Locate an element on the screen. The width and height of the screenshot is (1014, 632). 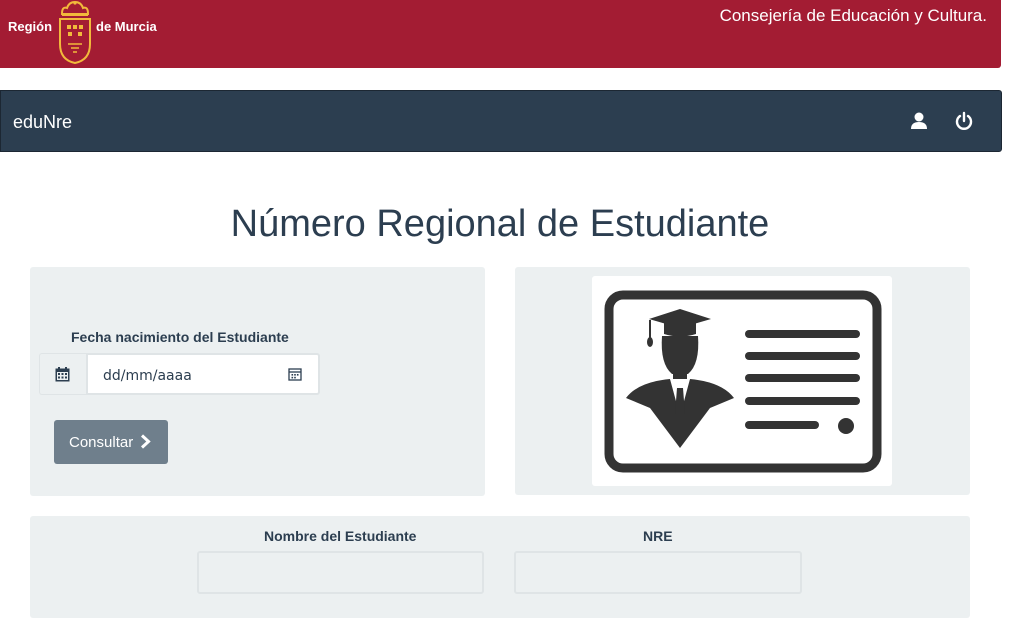
power-icon is located at coordinates (964, 121).